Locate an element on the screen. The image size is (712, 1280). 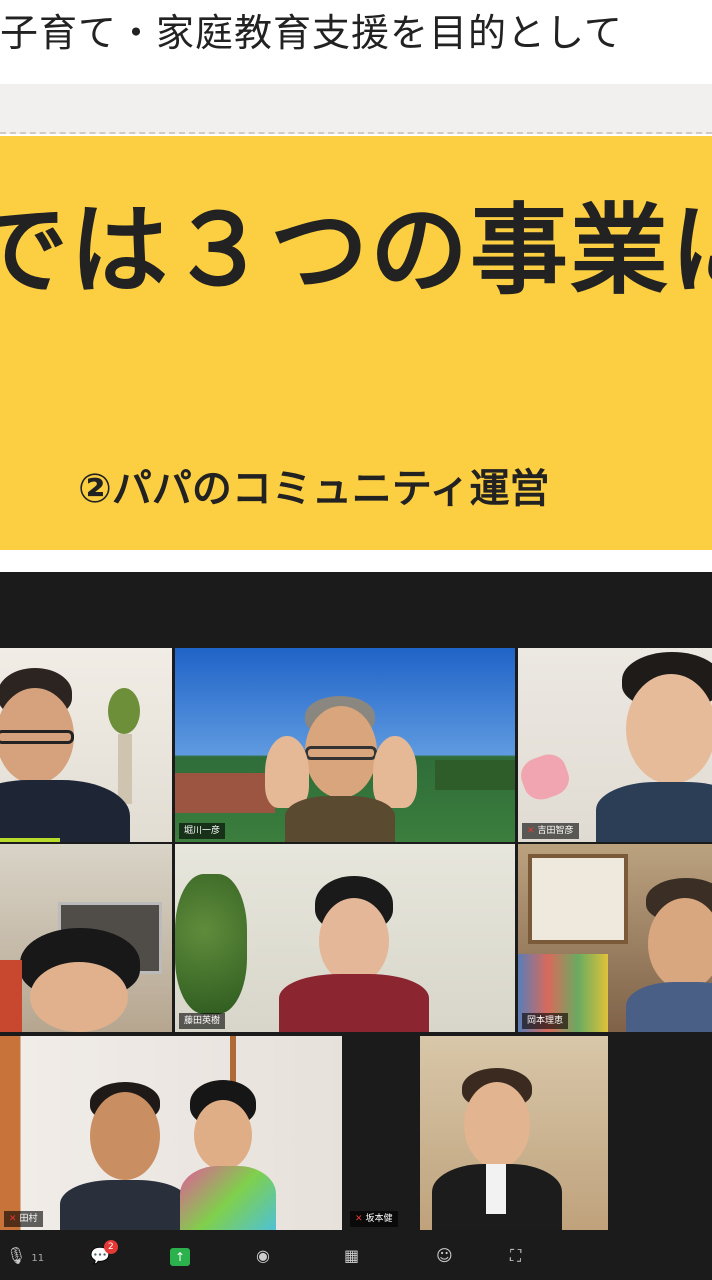
record-button: ◉ is located at coordinates (263, 1256).